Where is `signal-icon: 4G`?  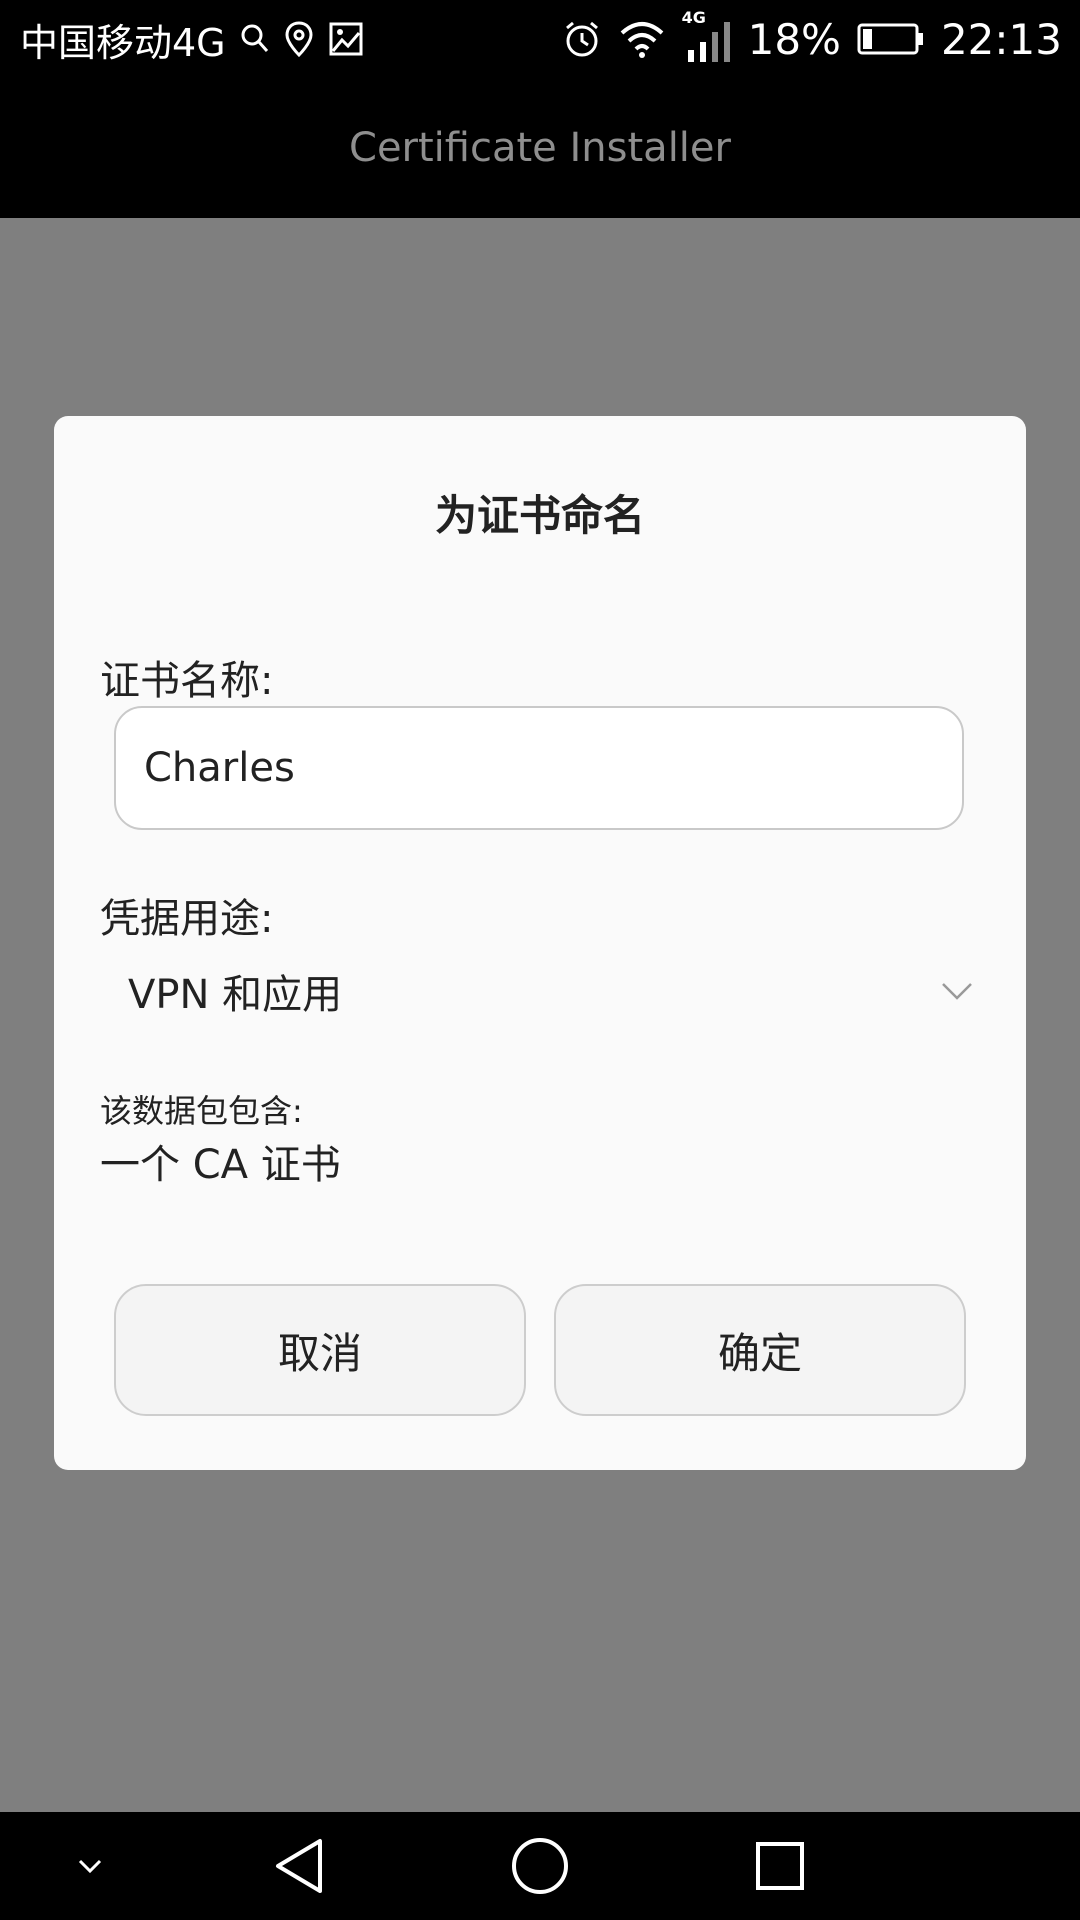
signal-icon: 4G is located at coordinates (707, 36).